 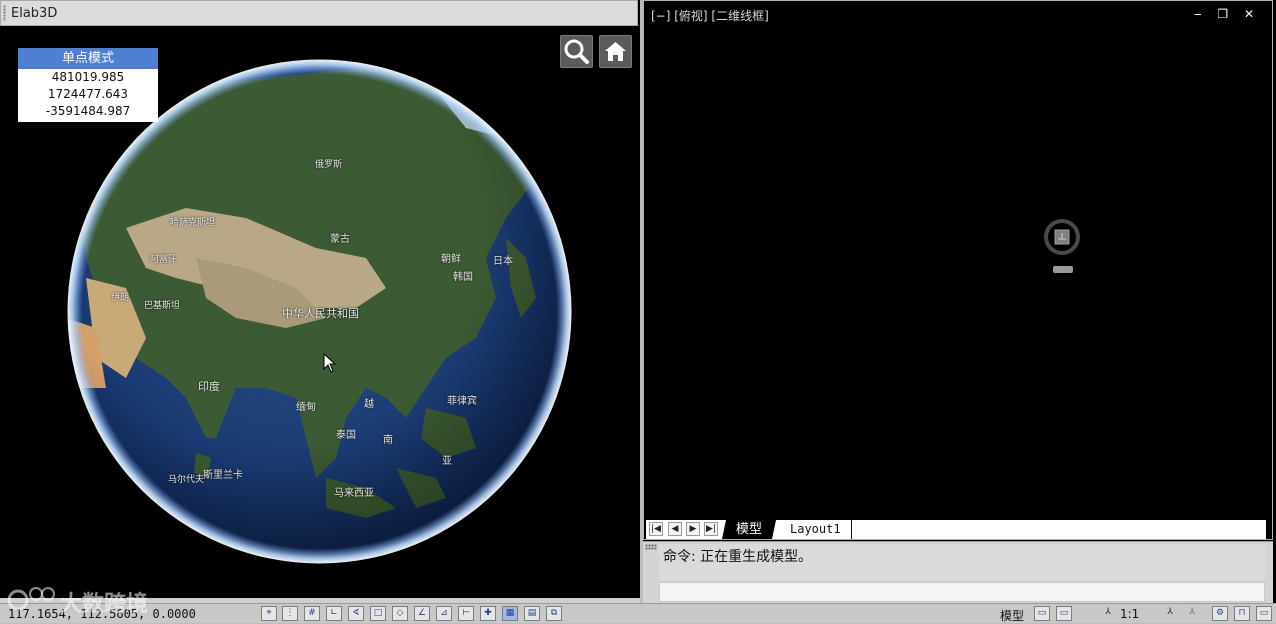 I want to click on viewport-window-controls: ‒ ❐ ✕, so click(x=1227, y=14).